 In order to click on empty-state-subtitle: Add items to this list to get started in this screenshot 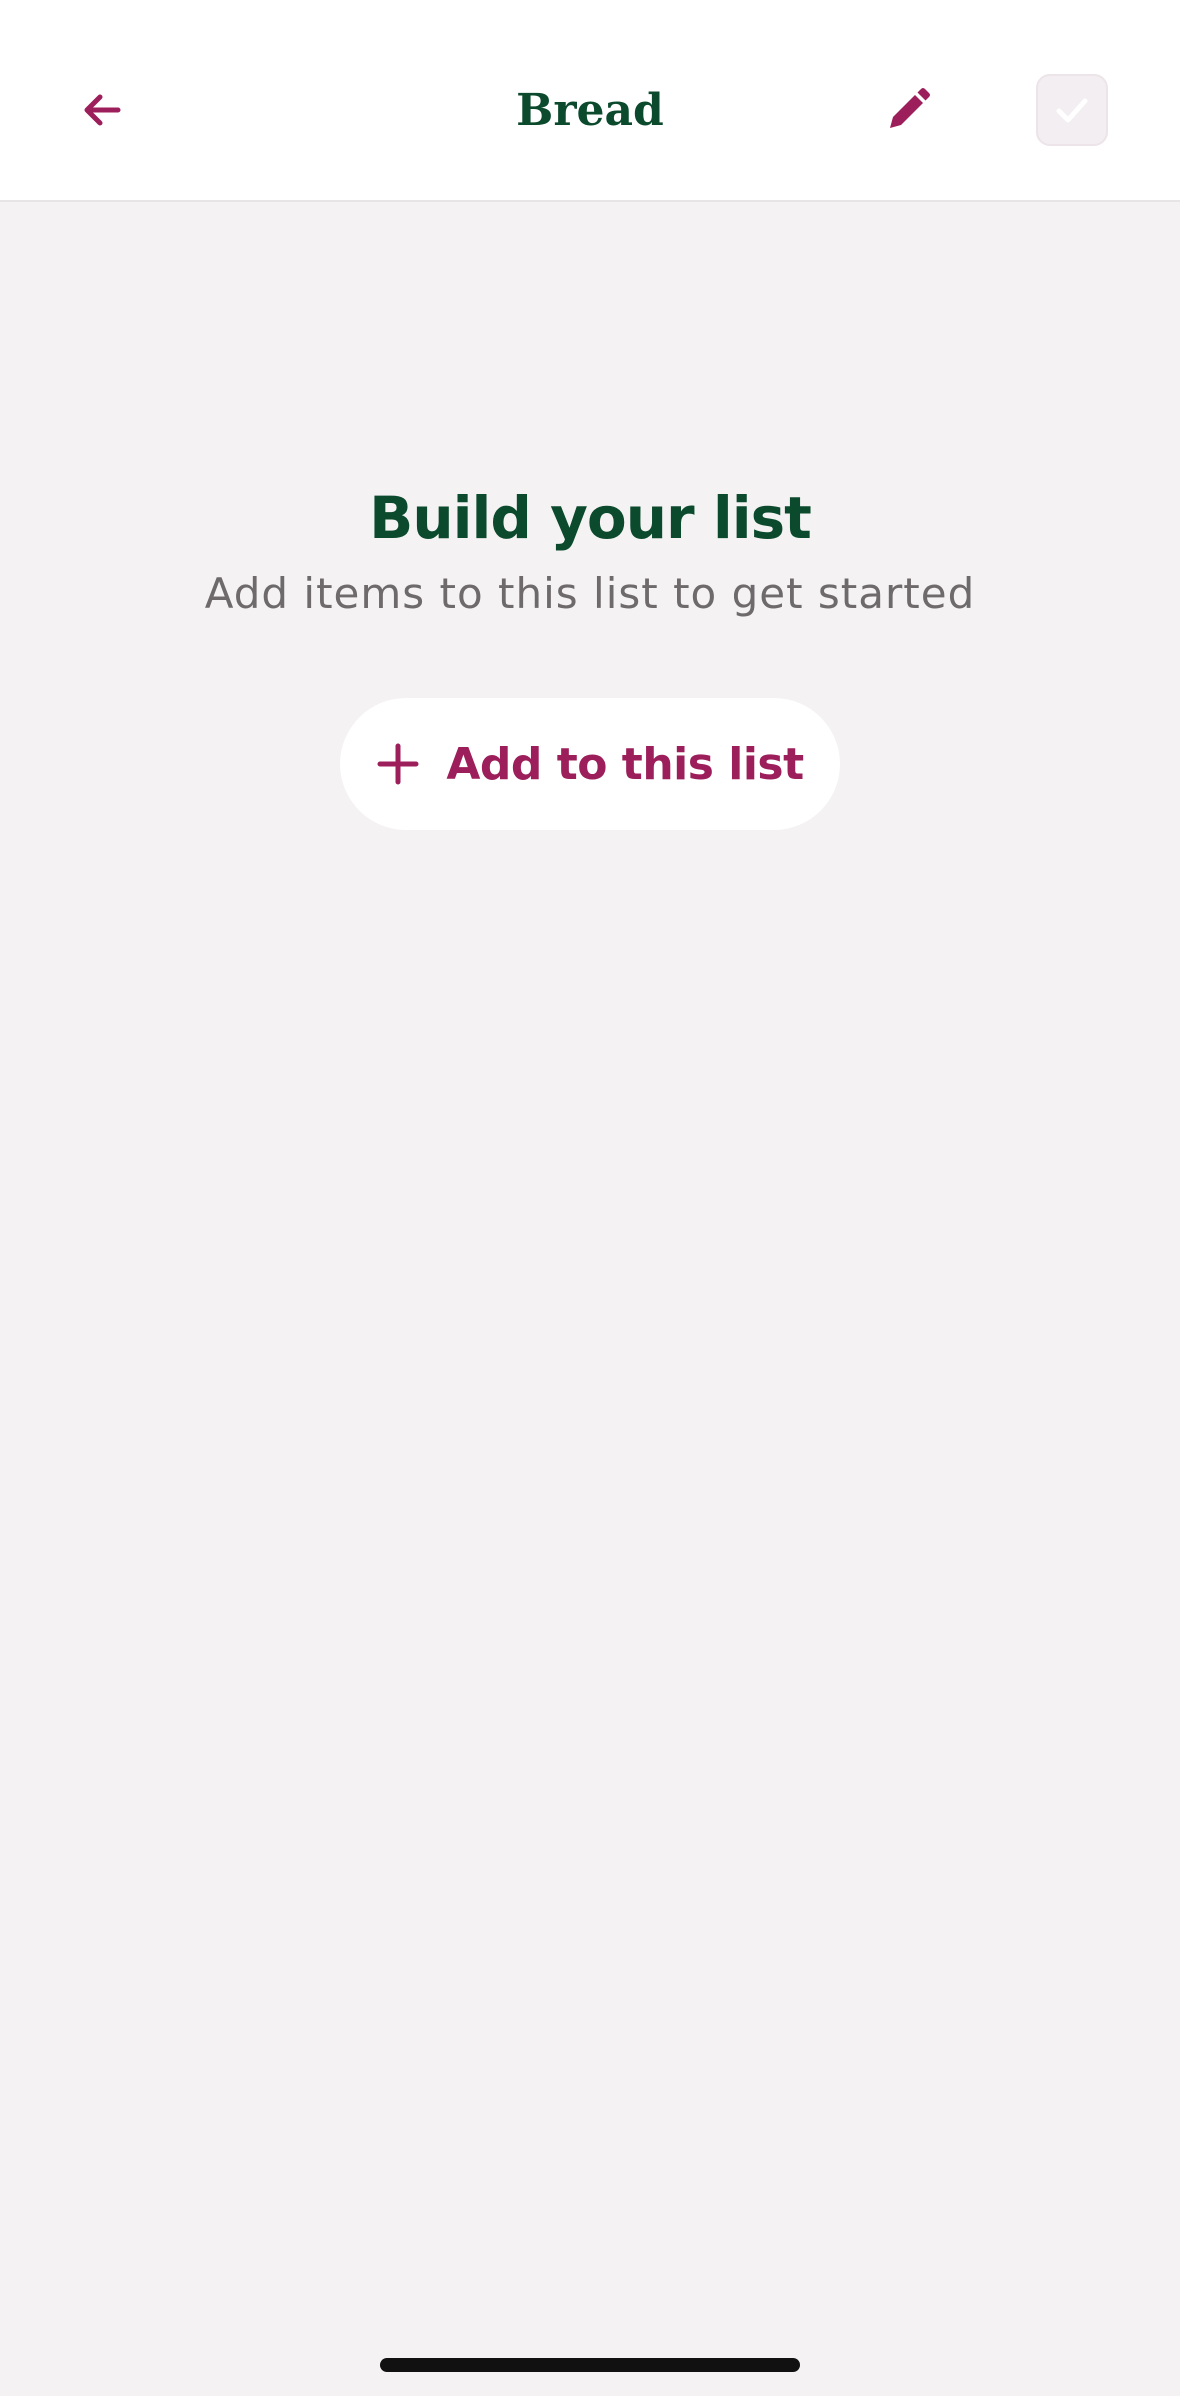, I will do `click(590, 593)`.